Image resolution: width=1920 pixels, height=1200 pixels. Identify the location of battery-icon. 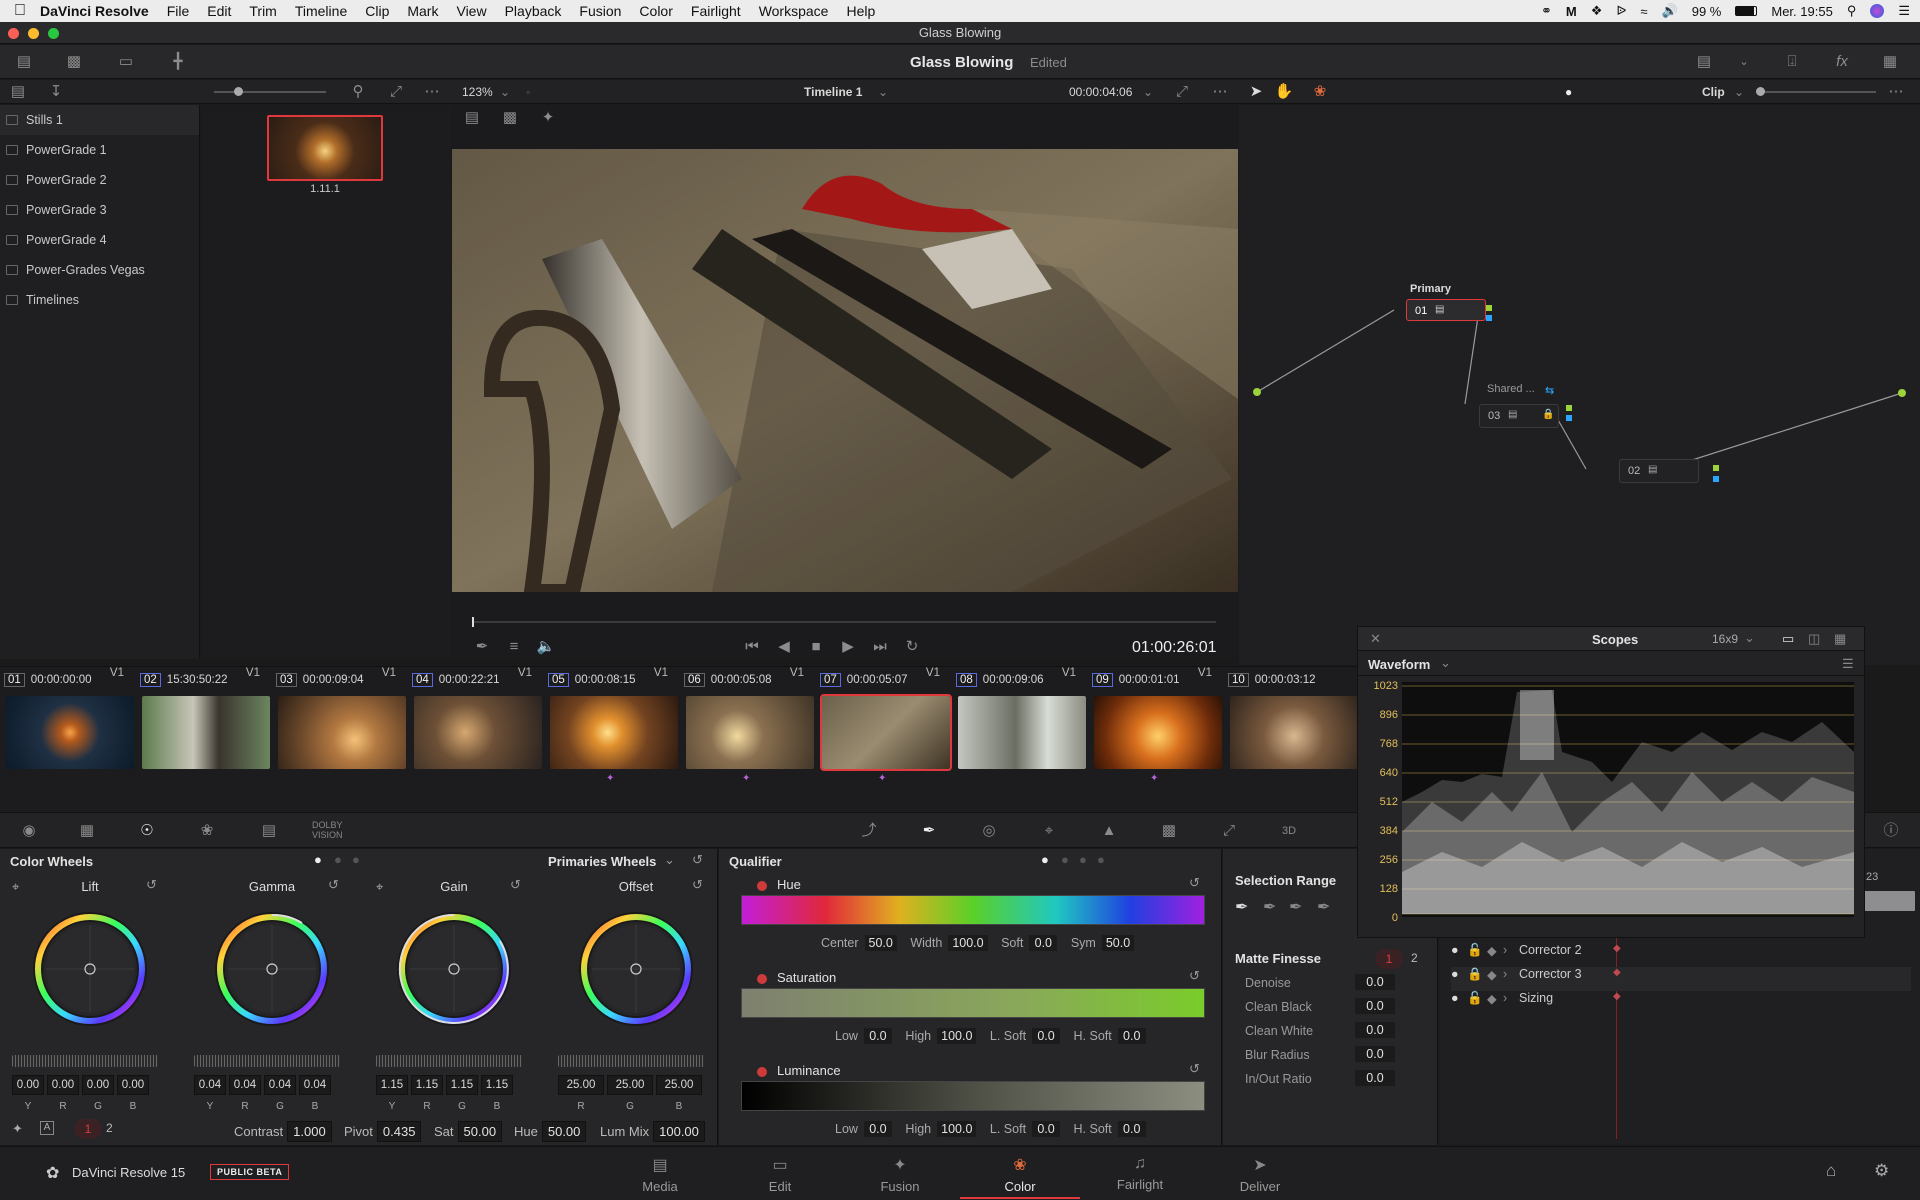
(1746, 11).